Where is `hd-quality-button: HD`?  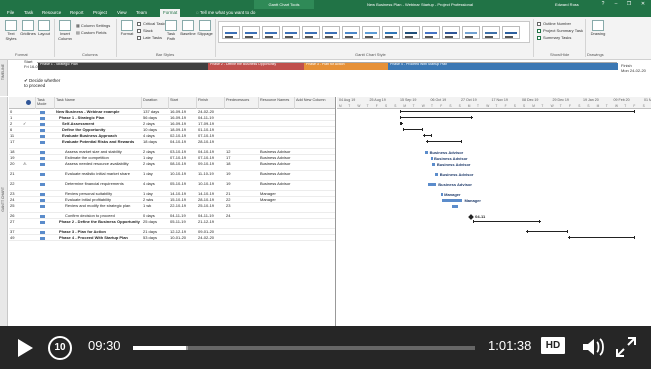
hd-quality-button: HD is located at coordinates (553, 345).